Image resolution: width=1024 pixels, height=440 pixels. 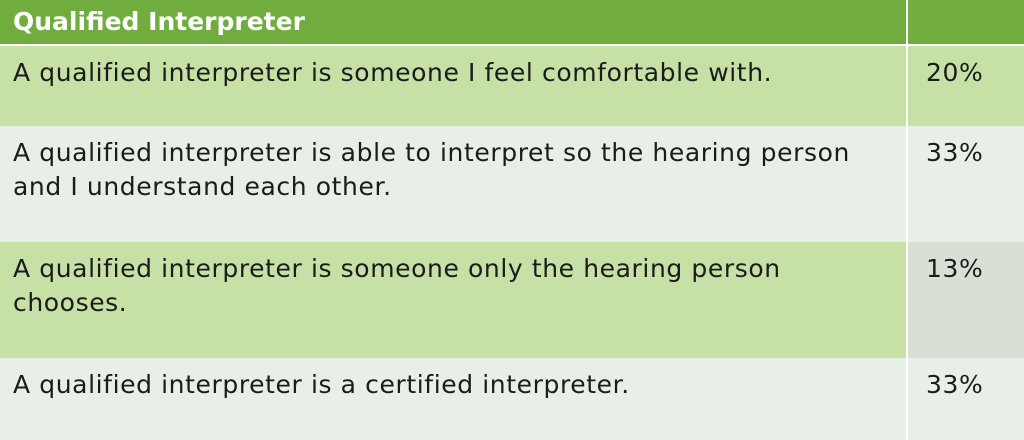 What do you see at coordinates (454, 22) in the screenshot?
I see `header-title: Qualified Interpreter` at bounding box center [454, 22].